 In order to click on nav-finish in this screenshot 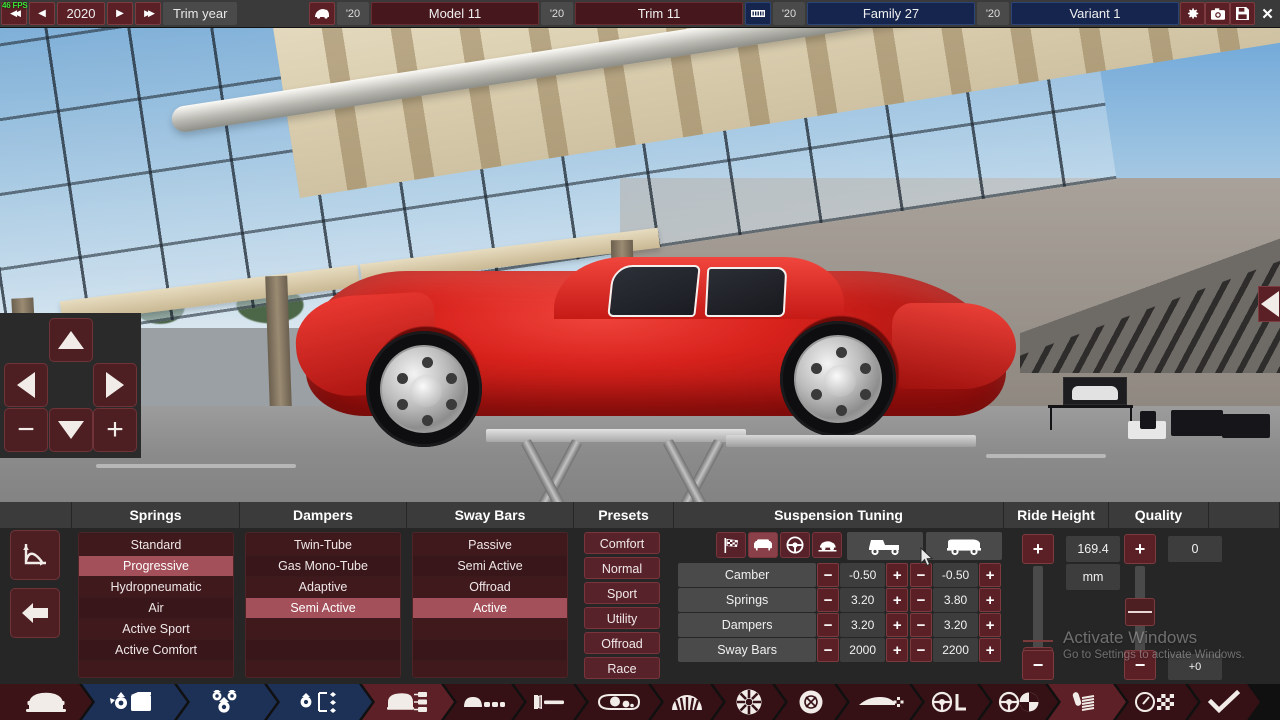, I will do `click(1224, 702)`.